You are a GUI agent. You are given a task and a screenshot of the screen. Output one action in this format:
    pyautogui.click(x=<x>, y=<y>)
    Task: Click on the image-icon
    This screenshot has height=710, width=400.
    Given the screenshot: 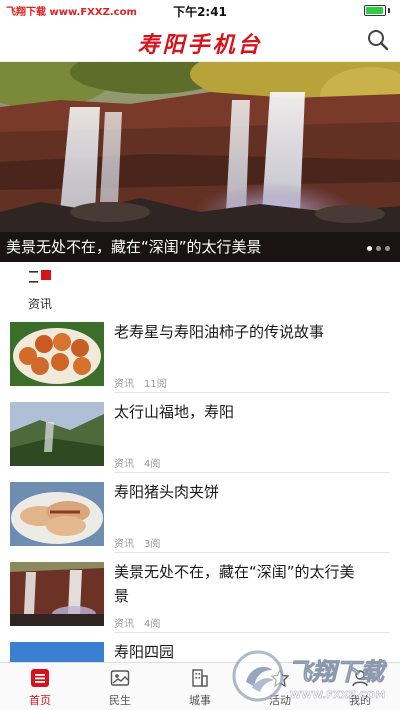 What is the action you would take?
    pyautogui.click(x=120, y=678)
    